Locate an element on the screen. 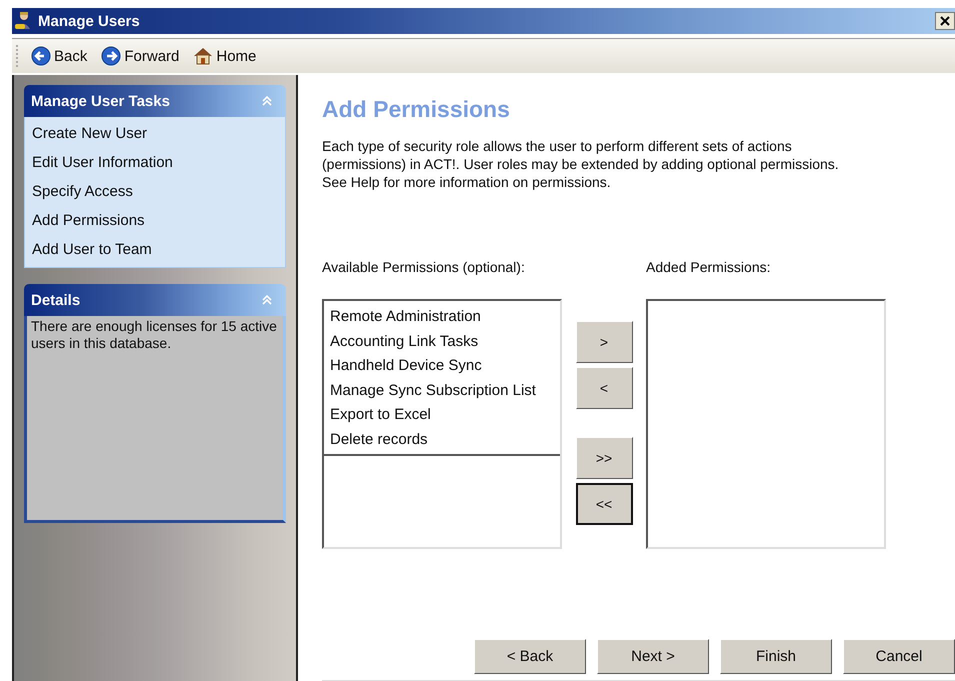 This screenshot has width=955, height=681. panel-title: Details is located at coordinates (55, 300).